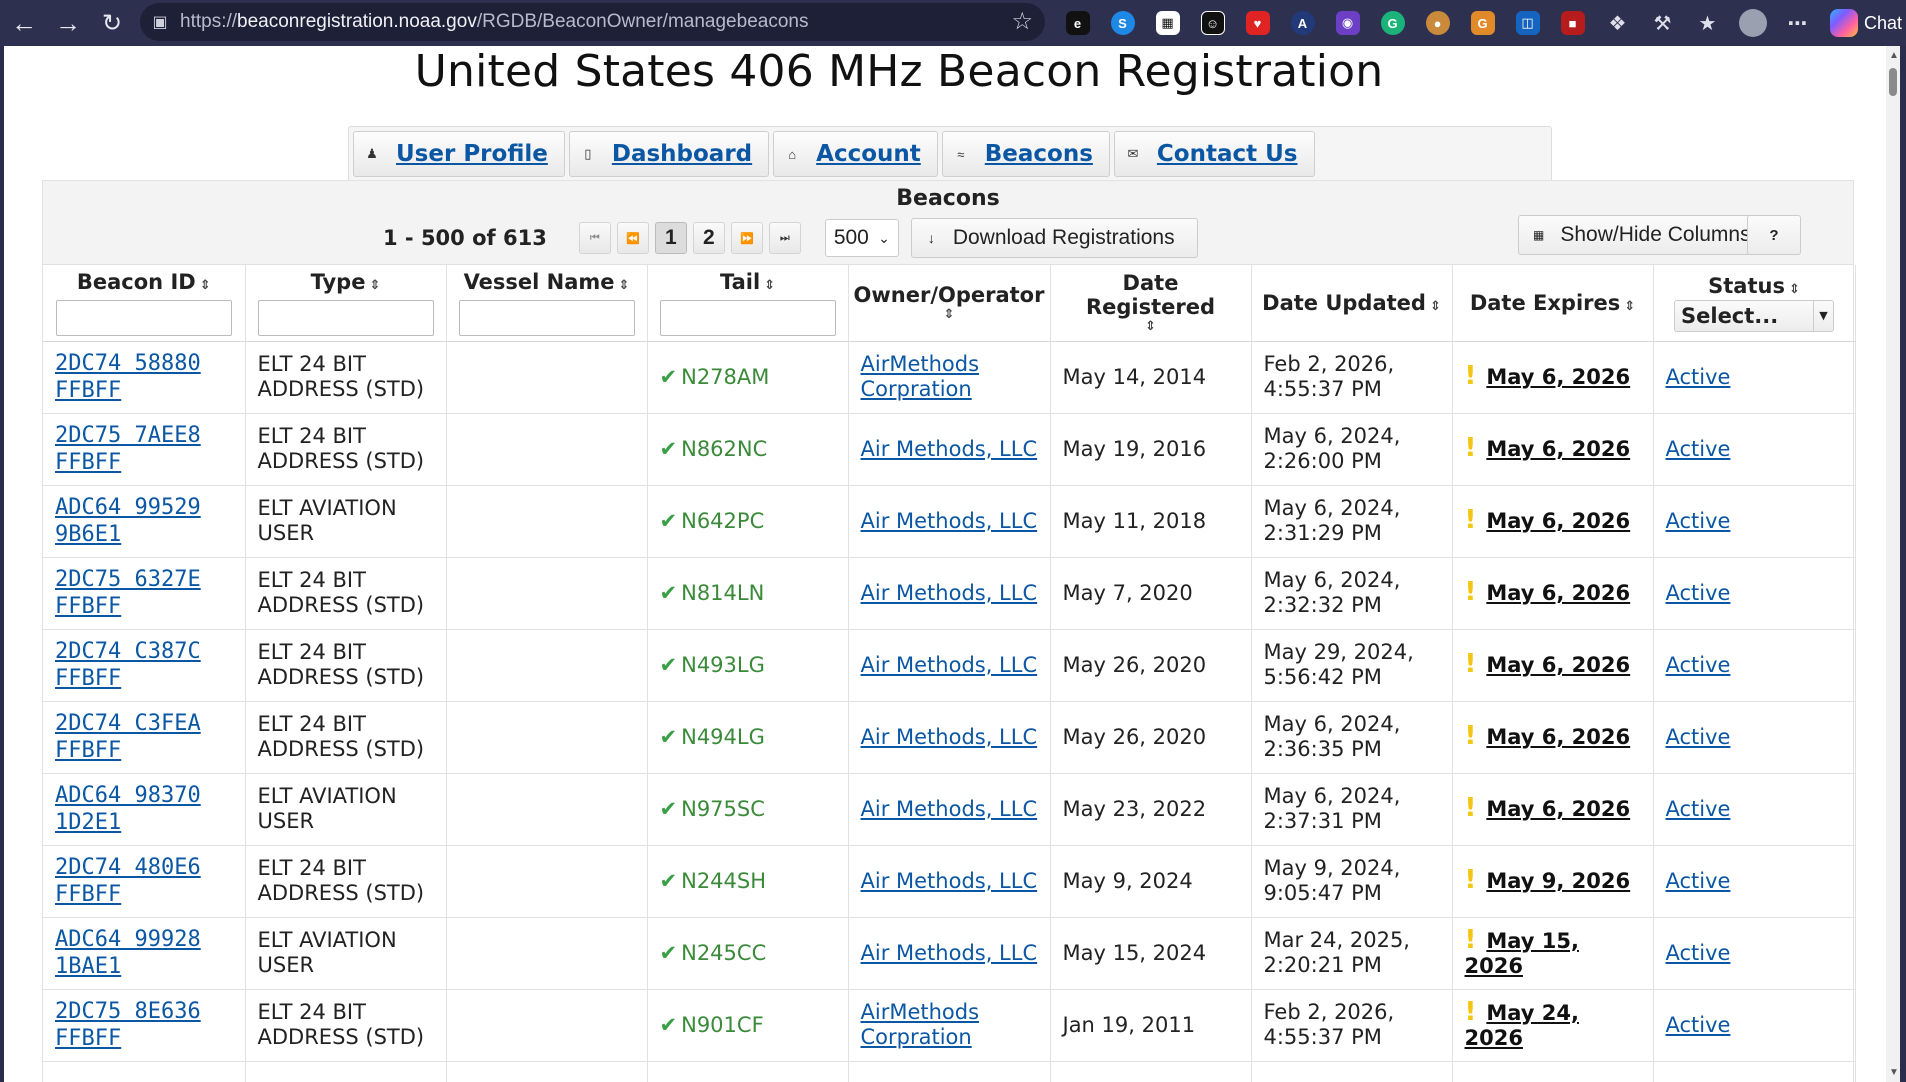  I want to click on beacon-id-link: 2DC74 480E6 FFBFF, so click(128, 881).